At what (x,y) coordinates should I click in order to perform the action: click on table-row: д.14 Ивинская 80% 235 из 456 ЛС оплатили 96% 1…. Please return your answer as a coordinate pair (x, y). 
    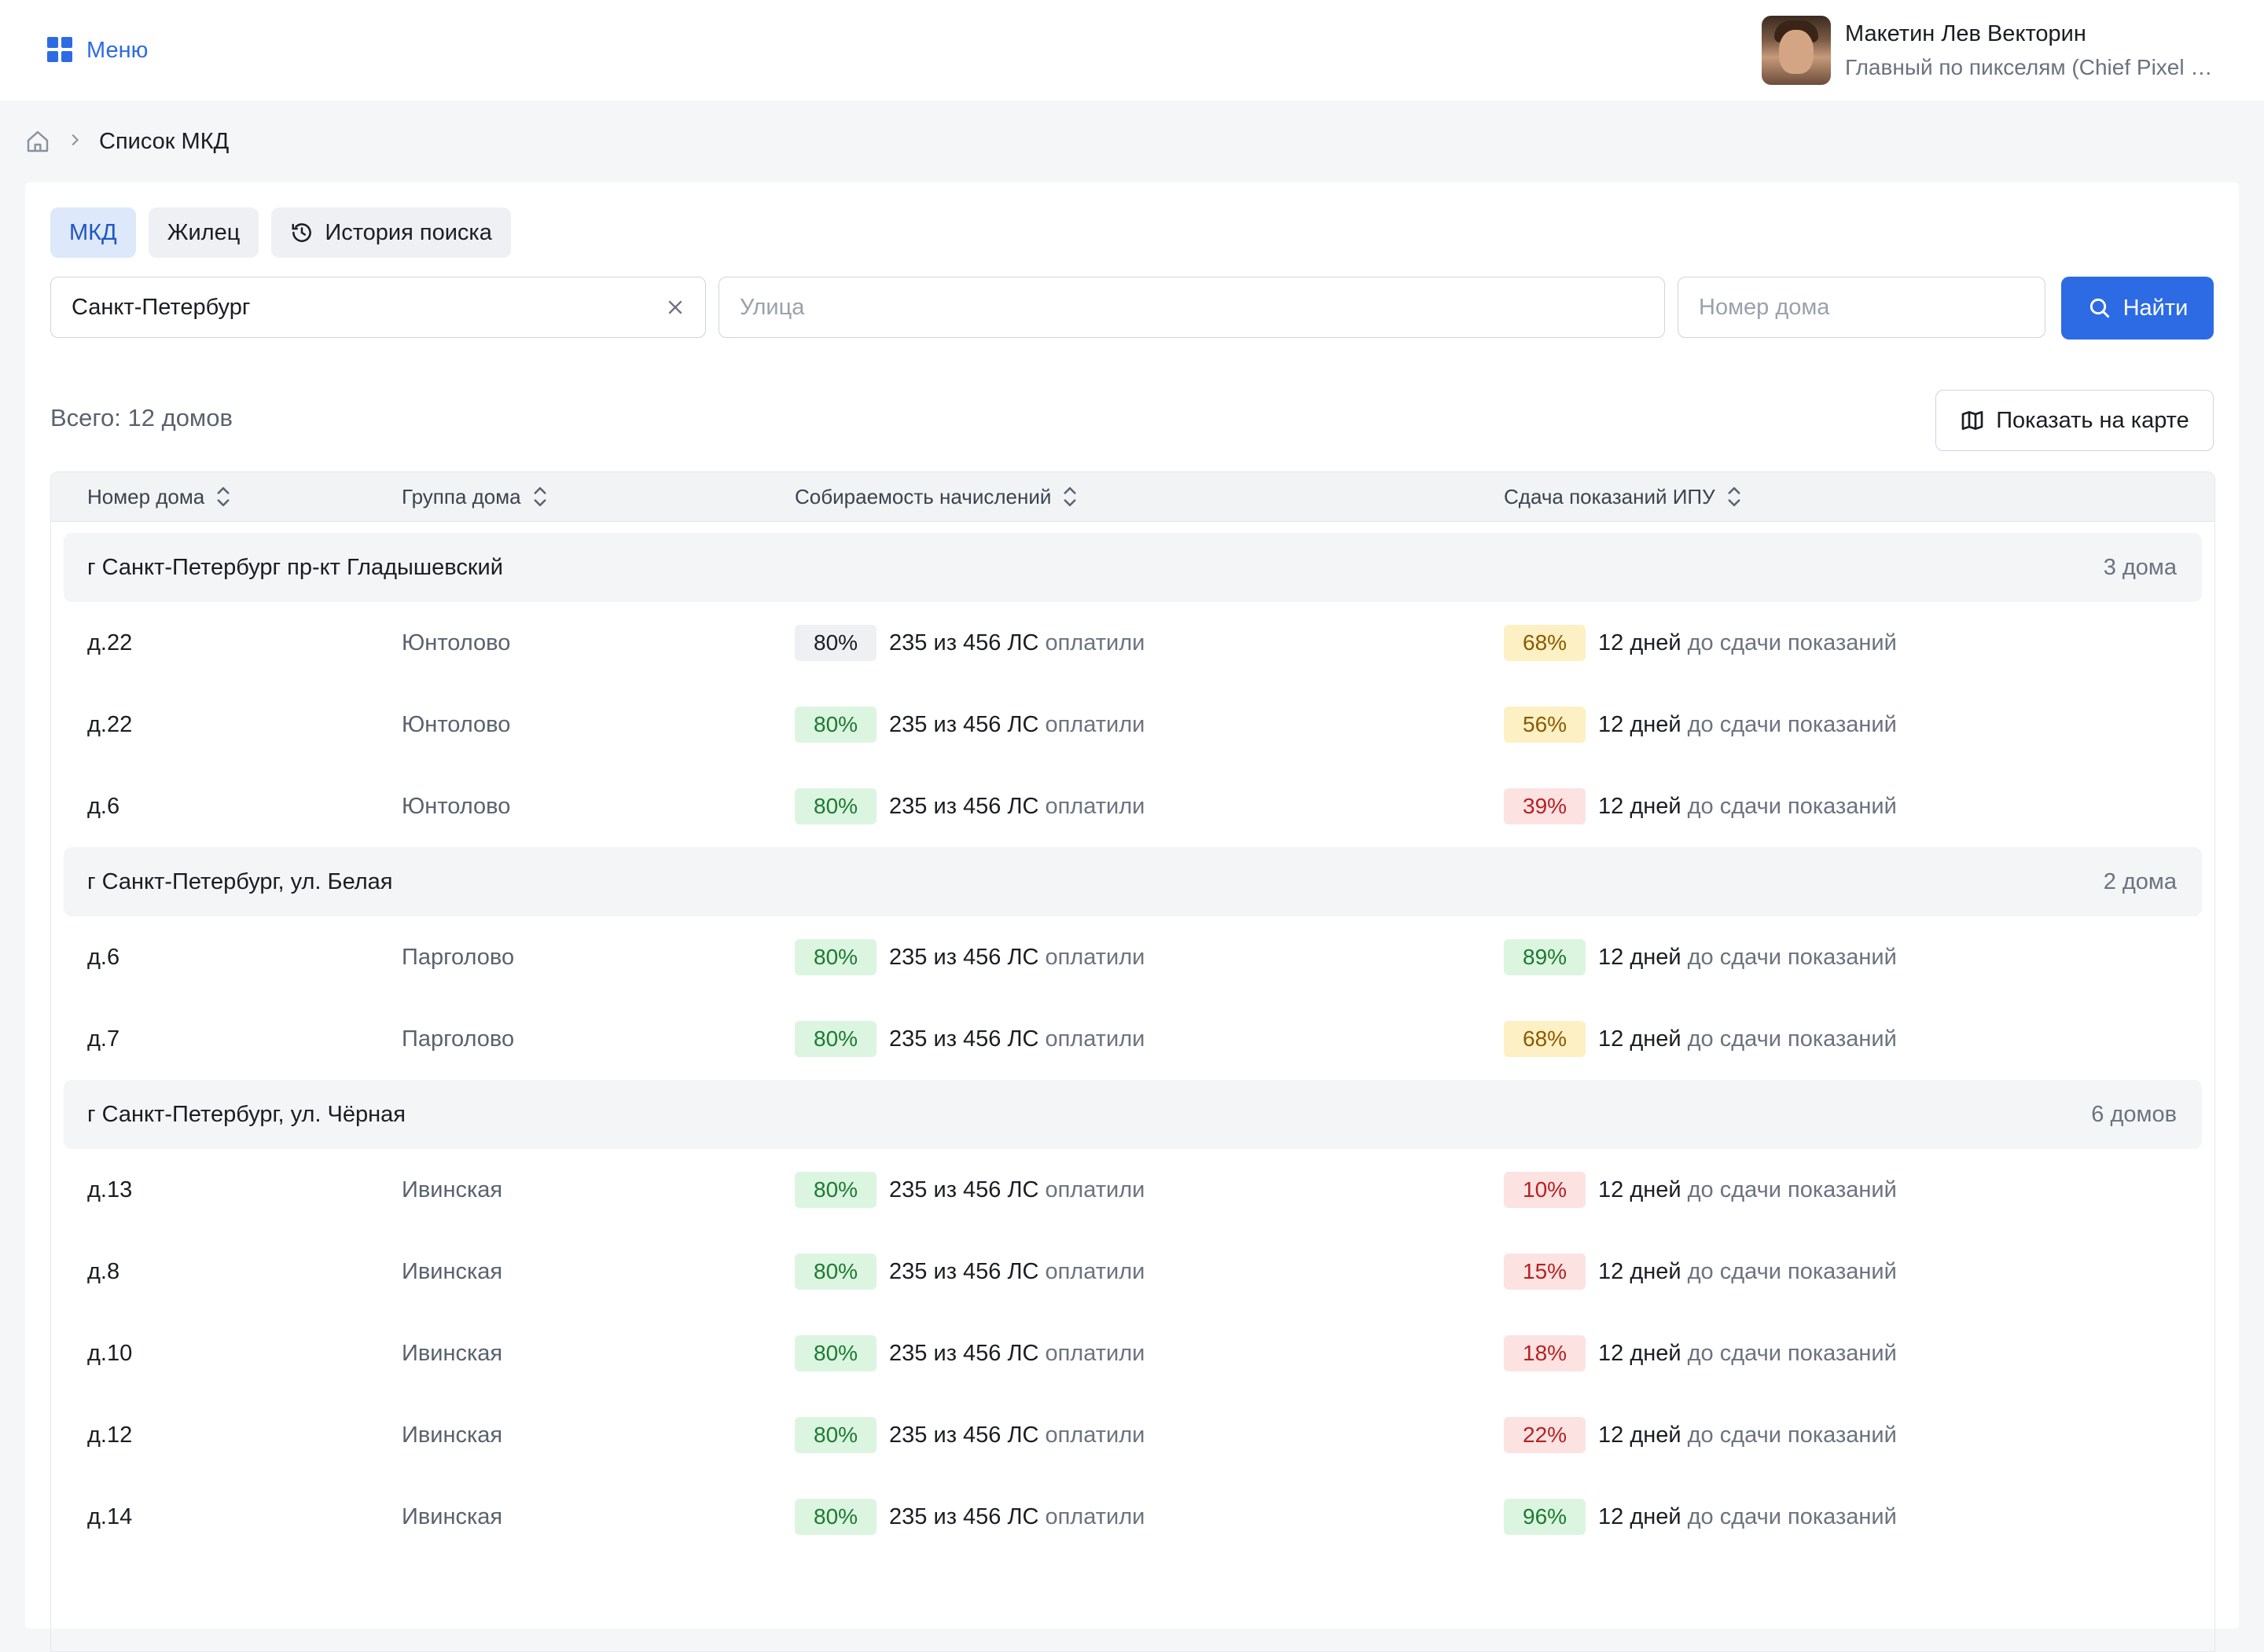
    Looking at the image, I should click on (1132, 1517).